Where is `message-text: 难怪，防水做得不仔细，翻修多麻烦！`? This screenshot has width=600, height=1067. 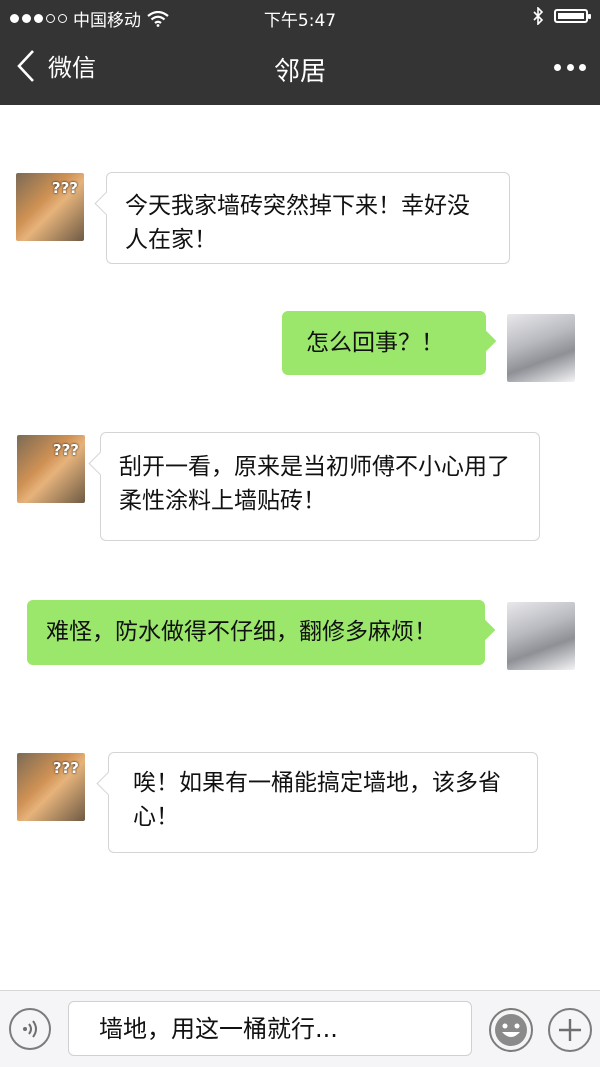
message-text: 难怪，防水做得不仔细，翻修多麻烦！ is located at coordinates (241, 632).